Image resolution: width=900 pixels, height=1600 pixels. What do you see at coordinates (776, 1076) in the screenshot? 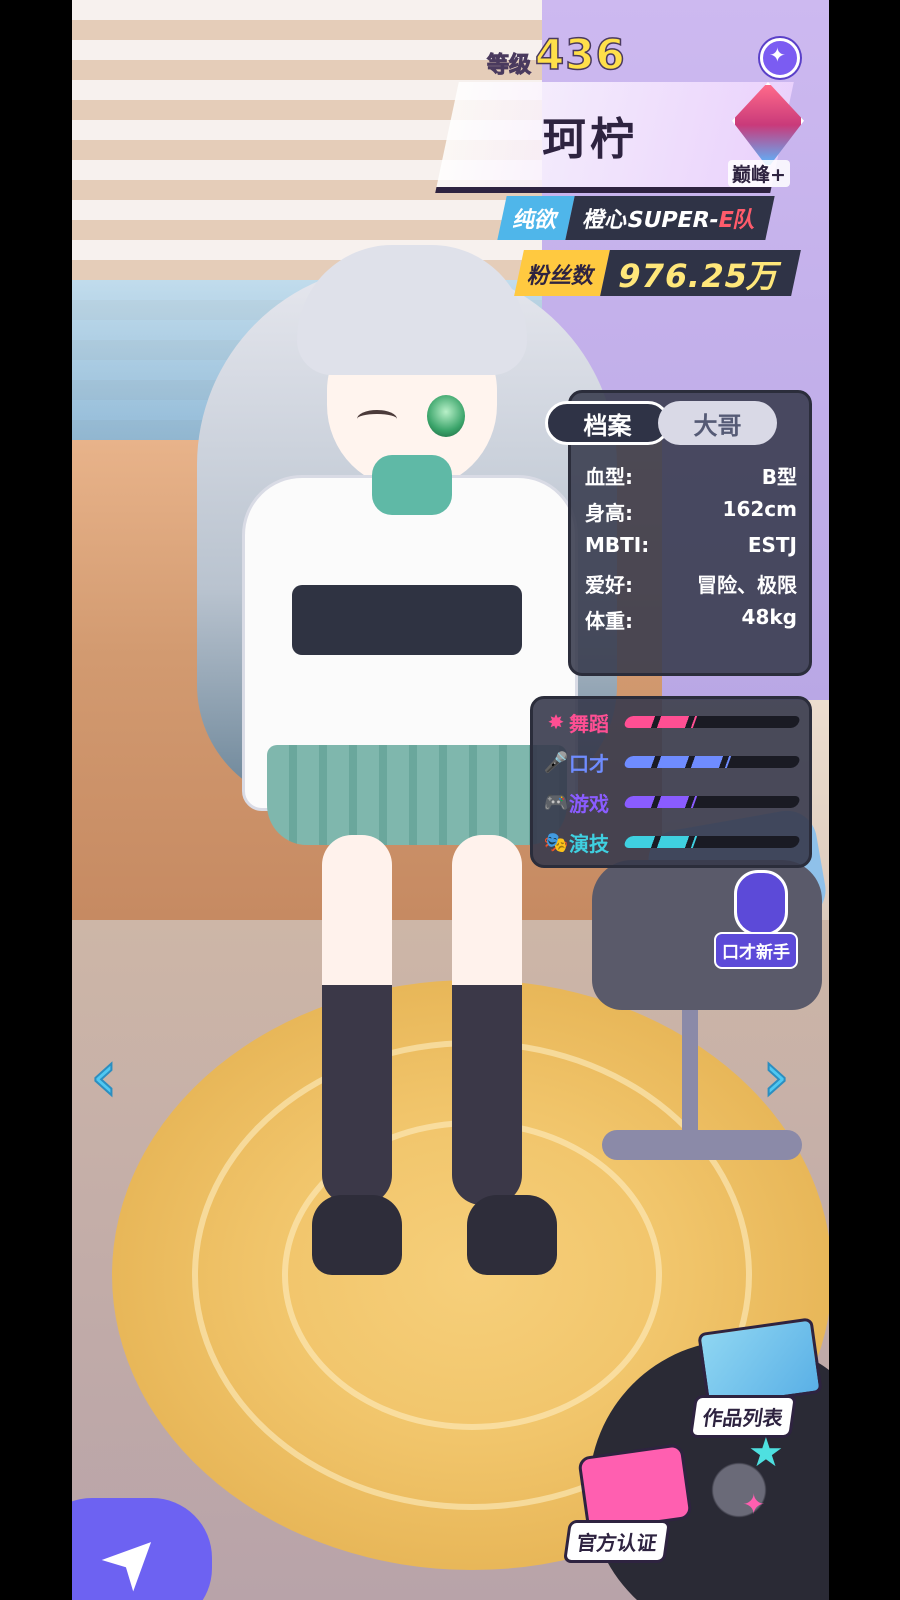
I see `next-character-button: ›` at bounding box center [776, 1076].